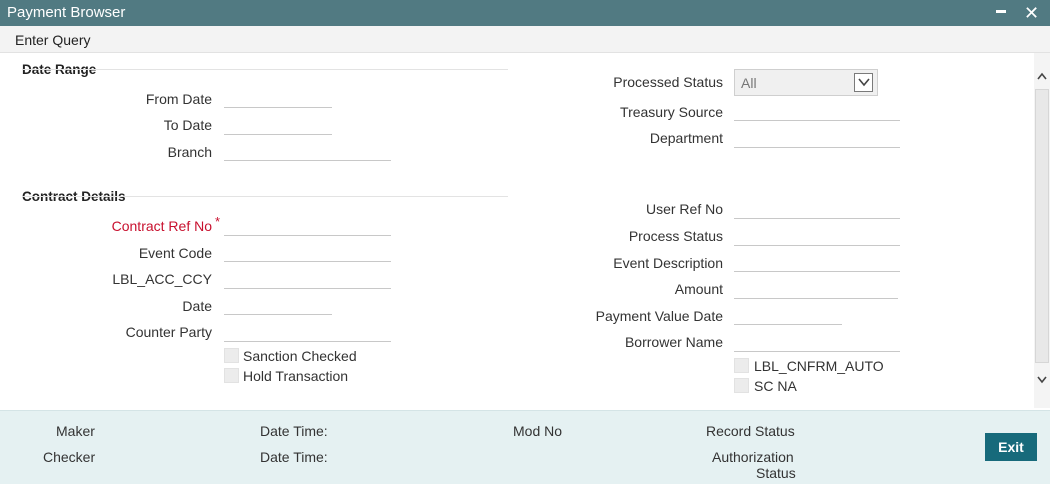 Image resolution: width=1050 pixels, height=484 pixels. I want to click on sanction-checked-label: Sanction Checked, so click(300, 356).